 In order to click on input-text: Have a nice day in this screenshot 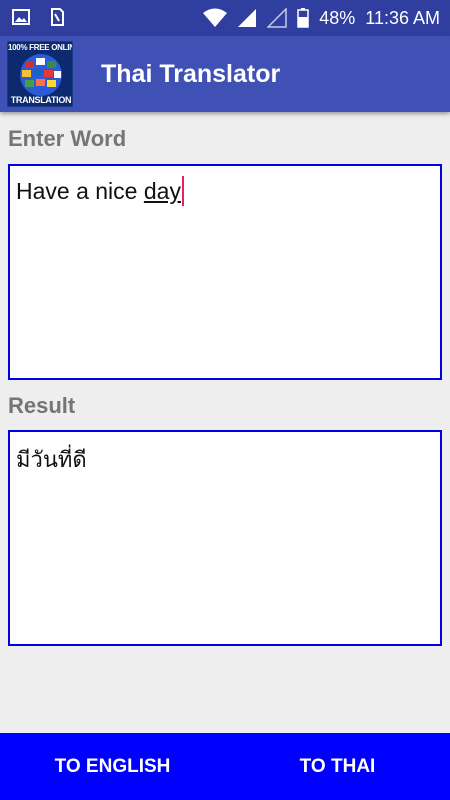, I will do `click(100, 191)`.